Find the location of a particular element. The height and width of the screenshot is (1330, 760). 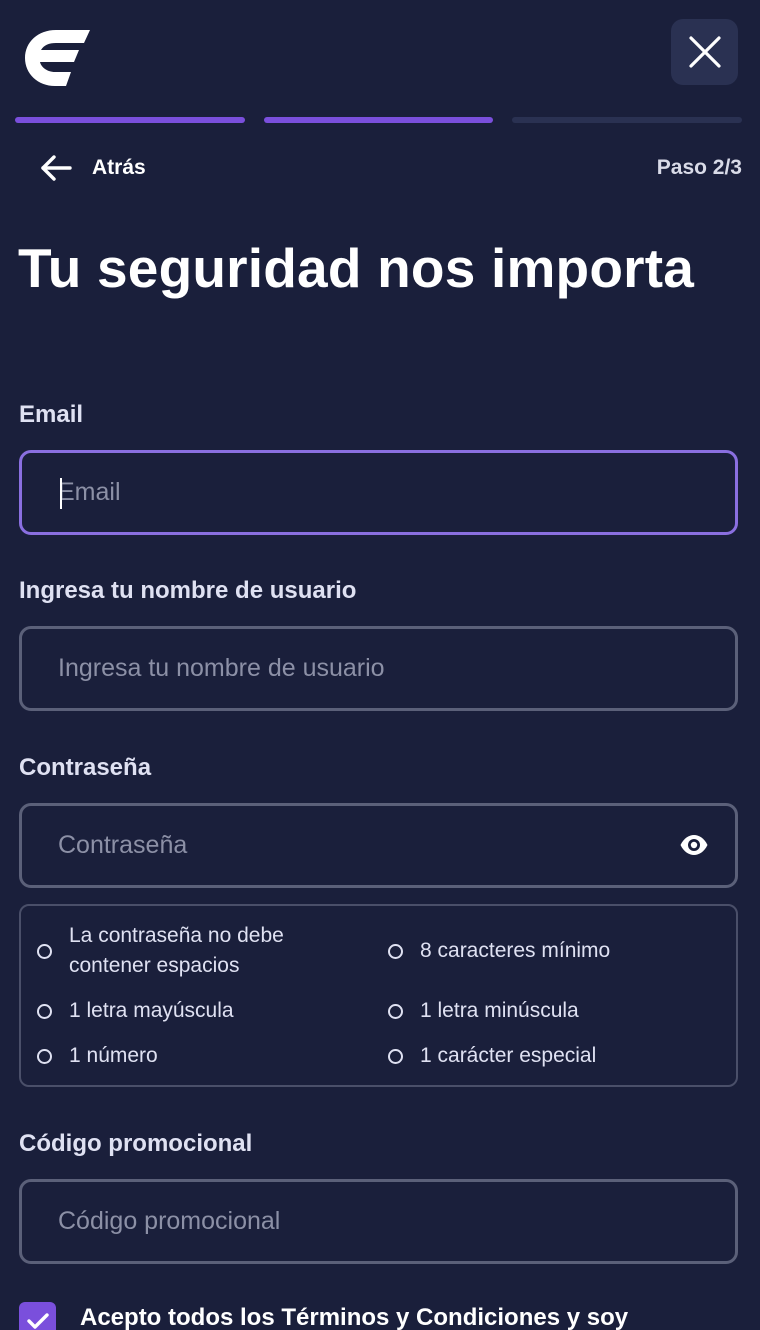

password-rule: 1 letra minúscula is located at coordinates (483, 1011).